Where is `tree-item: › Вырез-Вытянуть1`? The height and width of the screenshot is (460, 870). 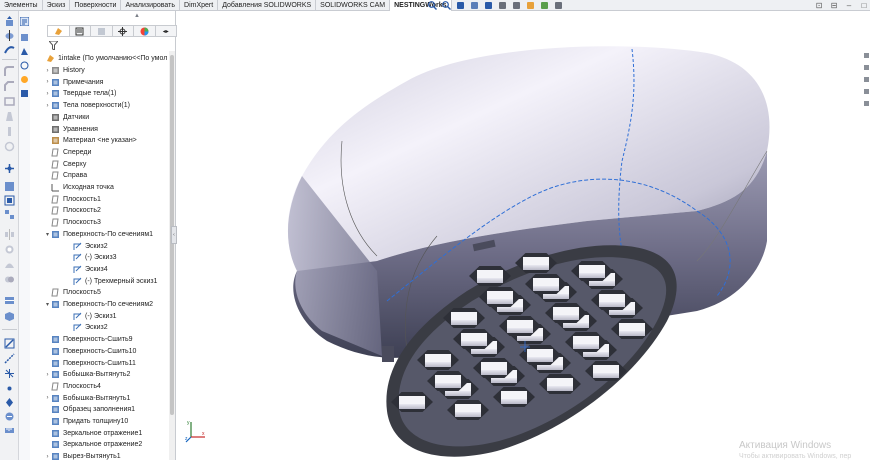 tree-item: › Вырез-Вытянуть1 is located at coordinates (82, 455).